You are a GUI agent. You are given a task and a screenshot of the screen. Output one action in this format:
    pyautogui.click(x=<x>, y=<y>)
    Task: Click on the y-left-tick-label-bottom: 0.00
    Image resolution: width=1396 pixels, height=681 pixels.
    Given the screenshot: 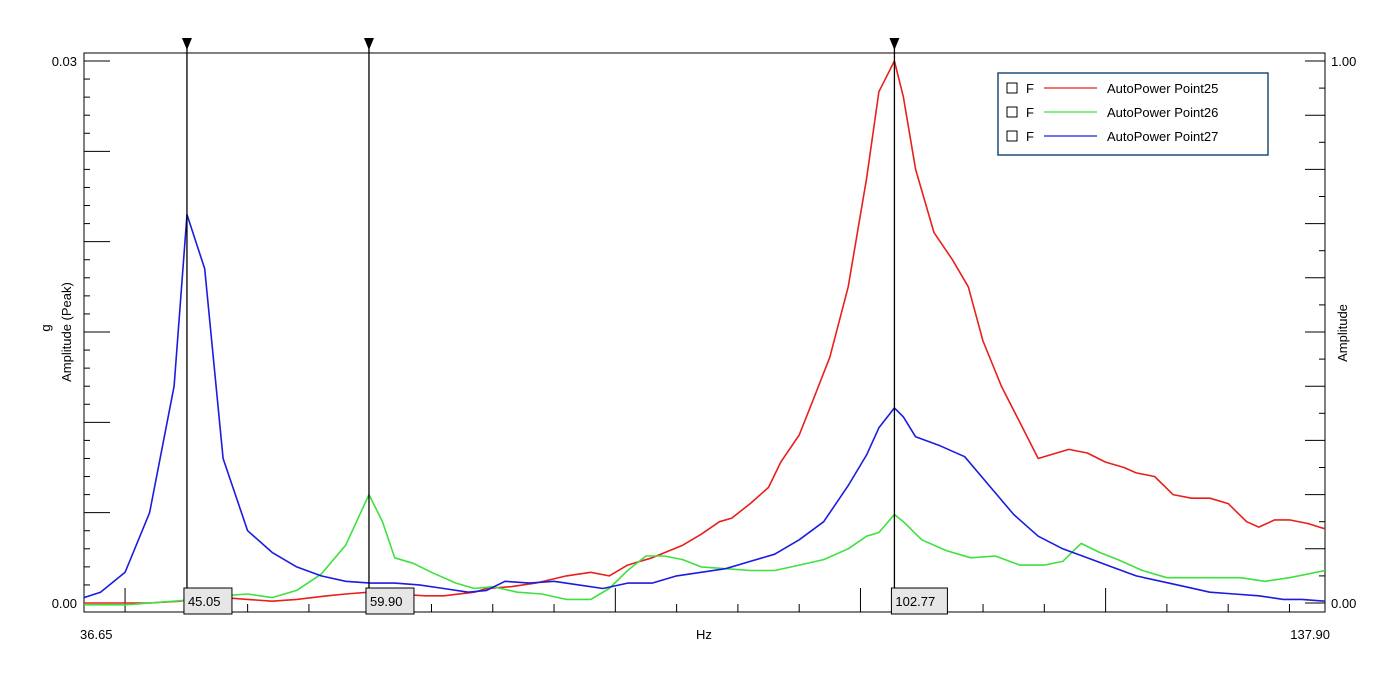 What is the action you would take?
    pyautogui.click(x=64, y=603)
    